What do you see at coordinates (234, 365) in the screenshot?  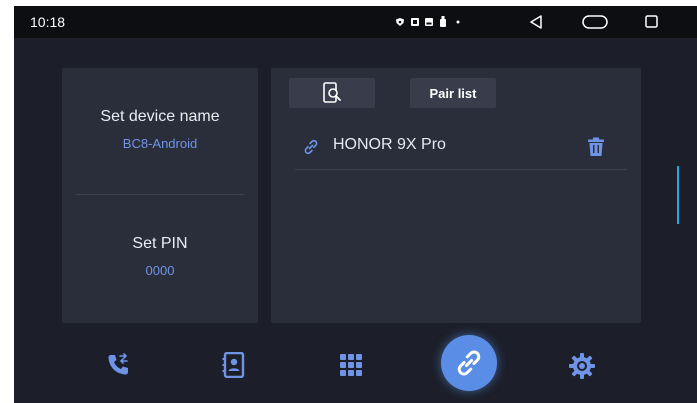 I see `contacts-icon` at bounding box center [234, 365].